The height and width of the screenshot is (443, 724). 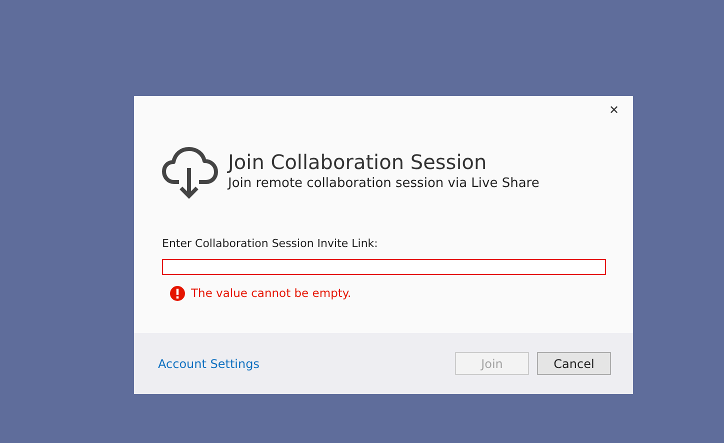 I want to click on cloud-download-icon, so click(x=190, y=173).